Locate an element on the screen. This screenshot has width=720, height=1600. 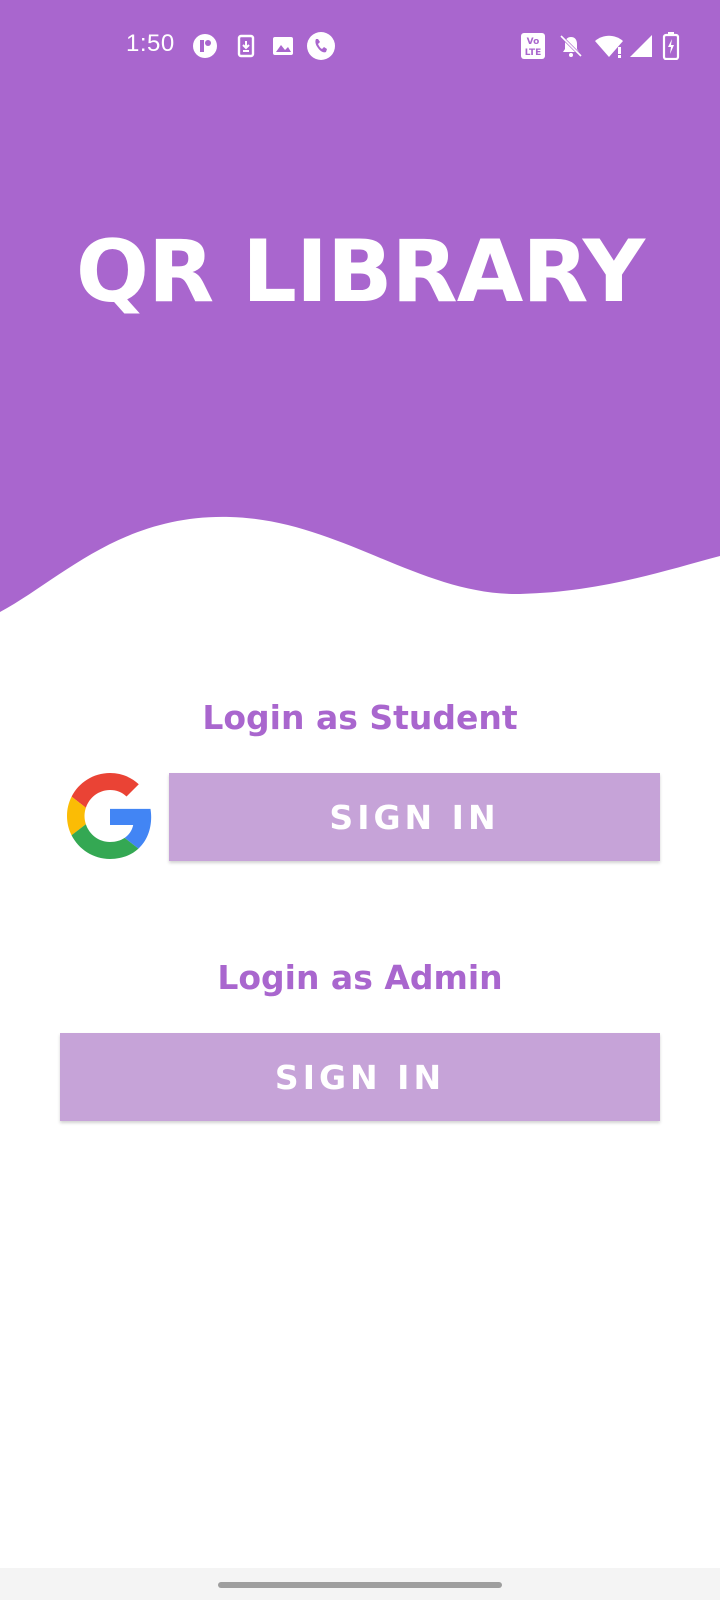
volte-icon: Vo LTE is located at coordinates (533, 46).